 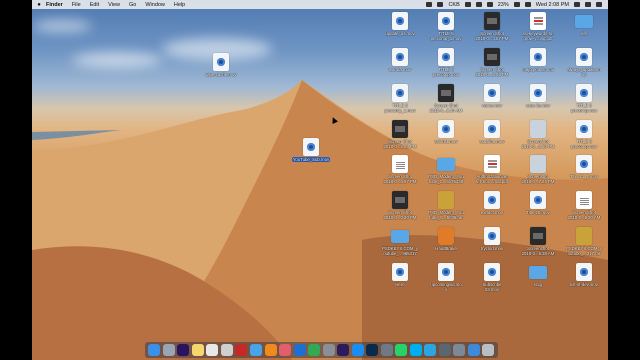 I want to click on desktop-file-item: Screenshot 2018-0...7.26 PM, so click(x=538, y=169).